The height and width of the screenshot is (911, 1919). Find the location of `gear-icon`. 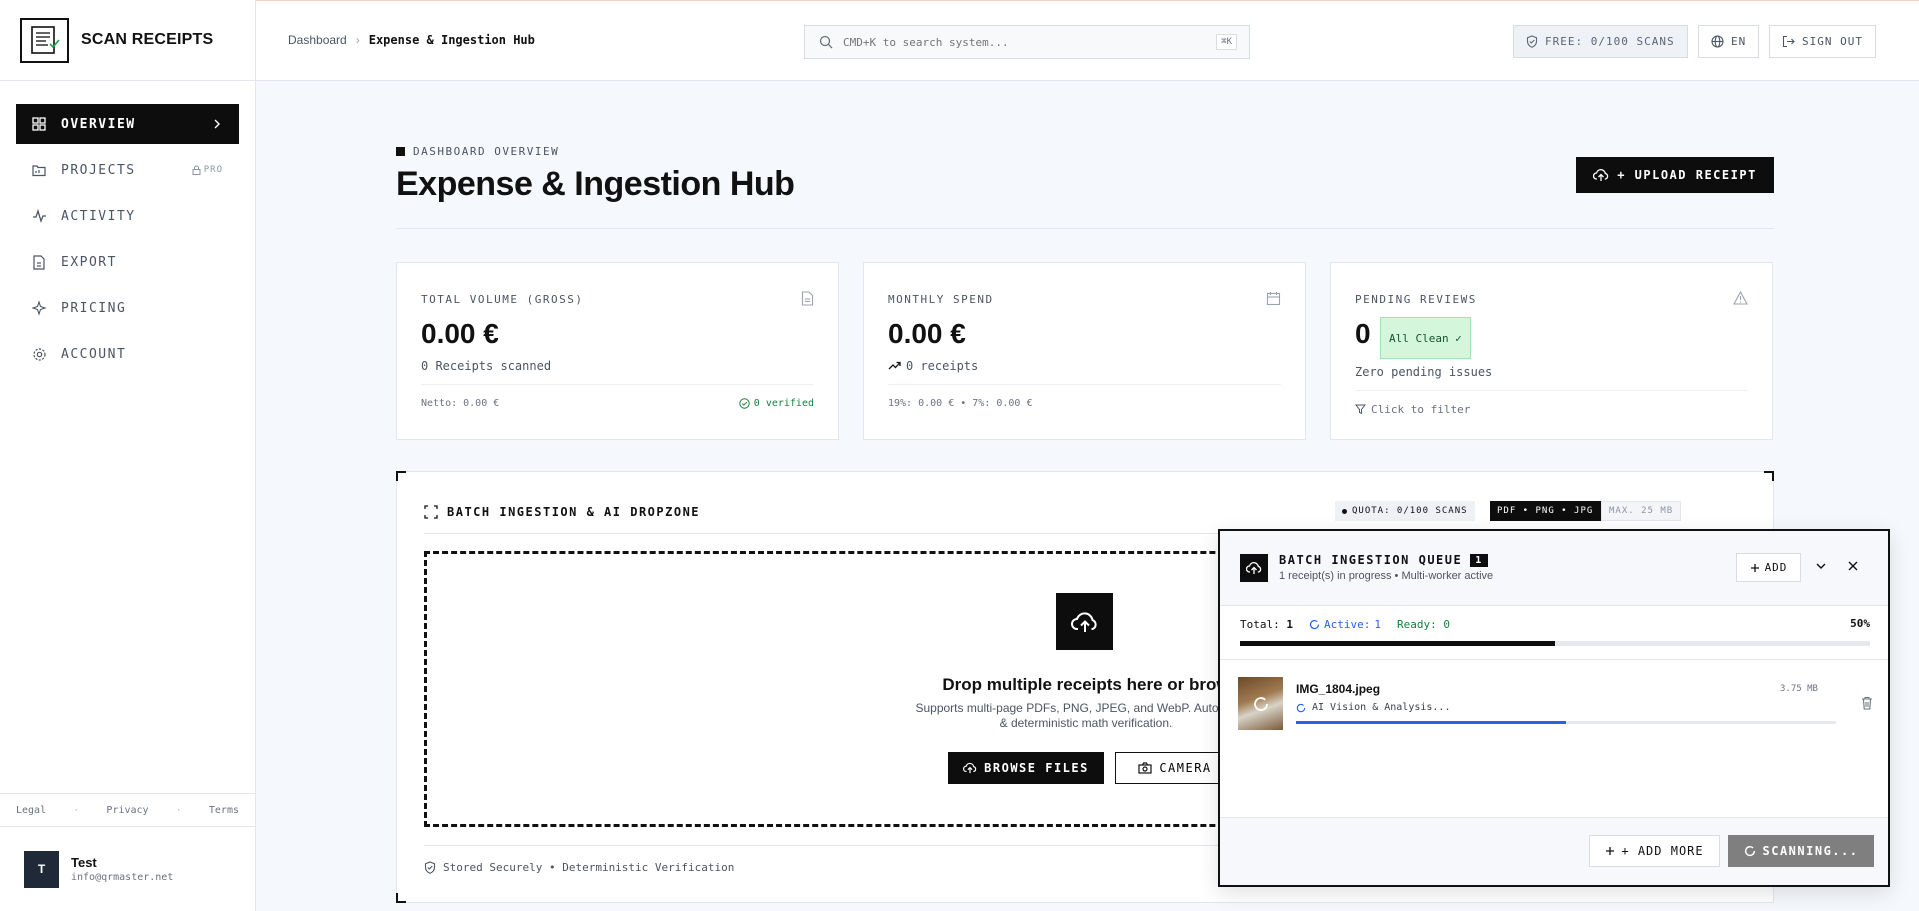

gear-icon is located at coordinates (41, 354).